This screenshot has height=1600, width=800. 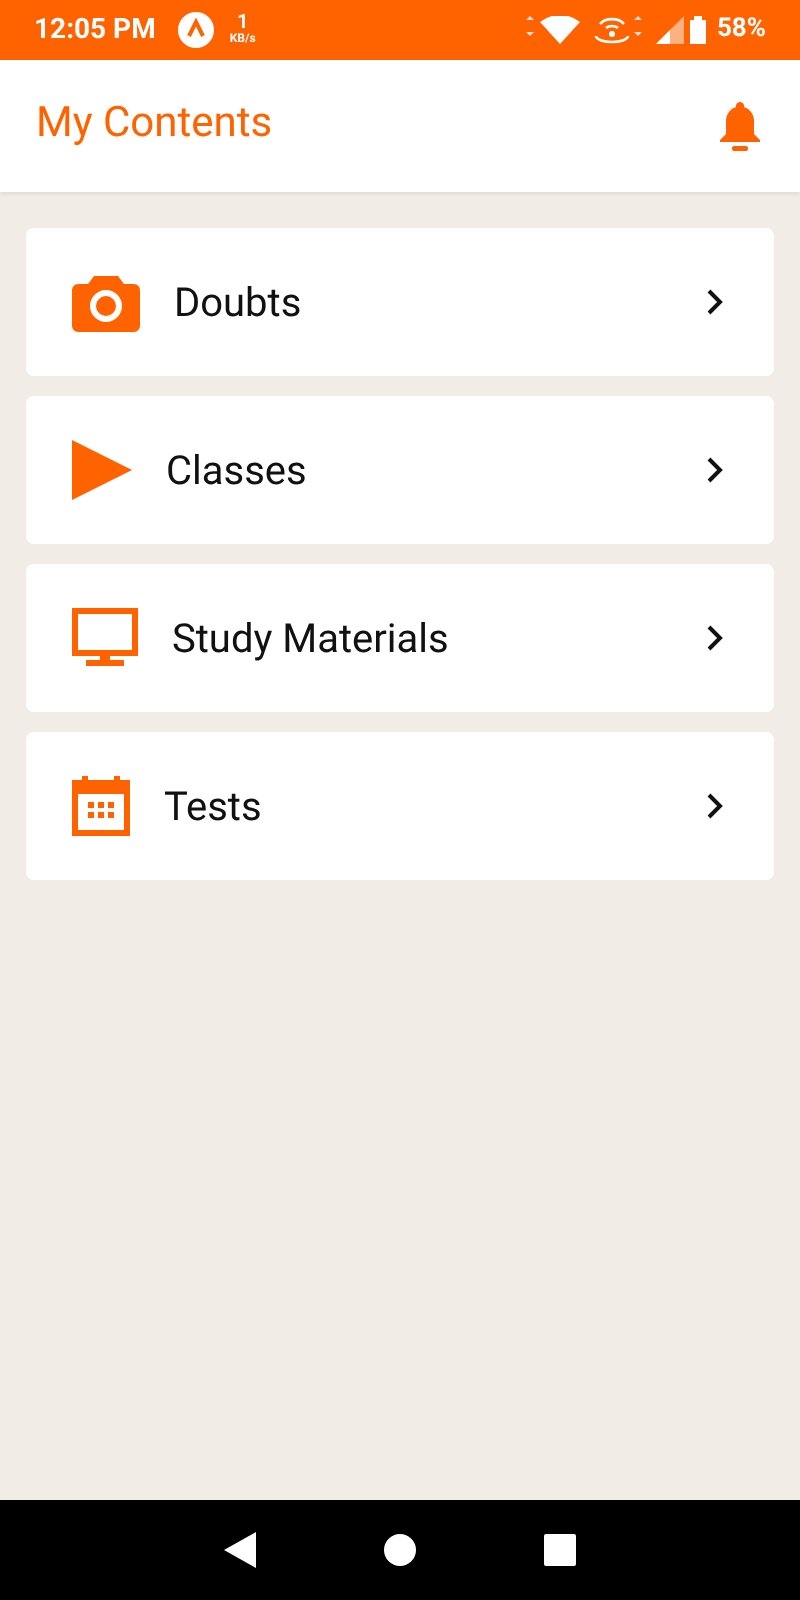 What do you see at coordinates (106, 302) in the screenshot?
I see `camera-icon` at bounding box center [106, 302].